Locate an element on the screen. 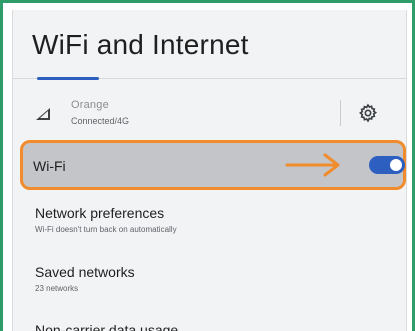 The width and height of the screenshot is (415, 331). carrier-status: Connected/4G is located at coordinates (100, 121).